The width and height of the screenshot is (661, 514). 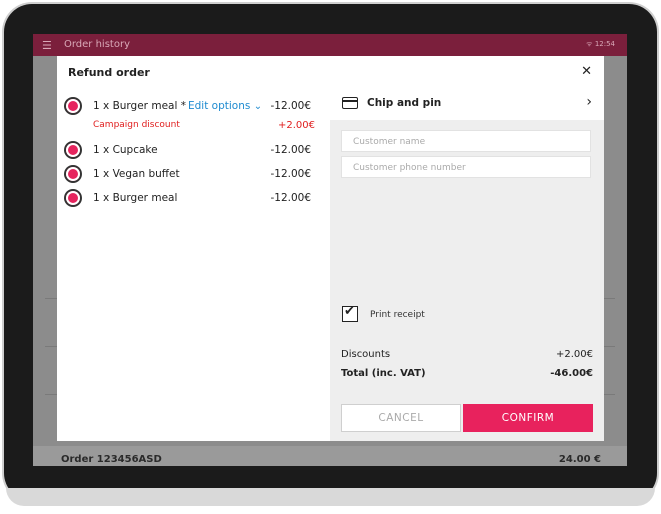 I want to click on list-item: 1 x Cupcake -12.00€, so click(x=194, y=151).